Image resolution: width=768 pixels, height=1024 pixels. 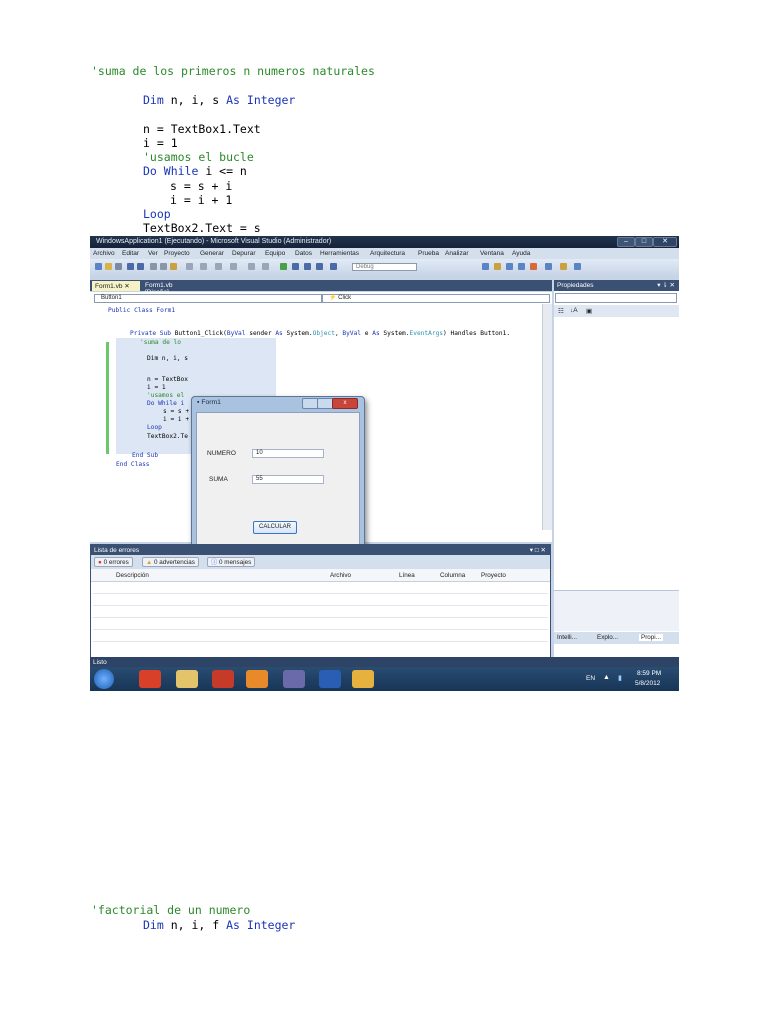 I want to click on categorized-icon: ☷, so click(x=561, y=311).